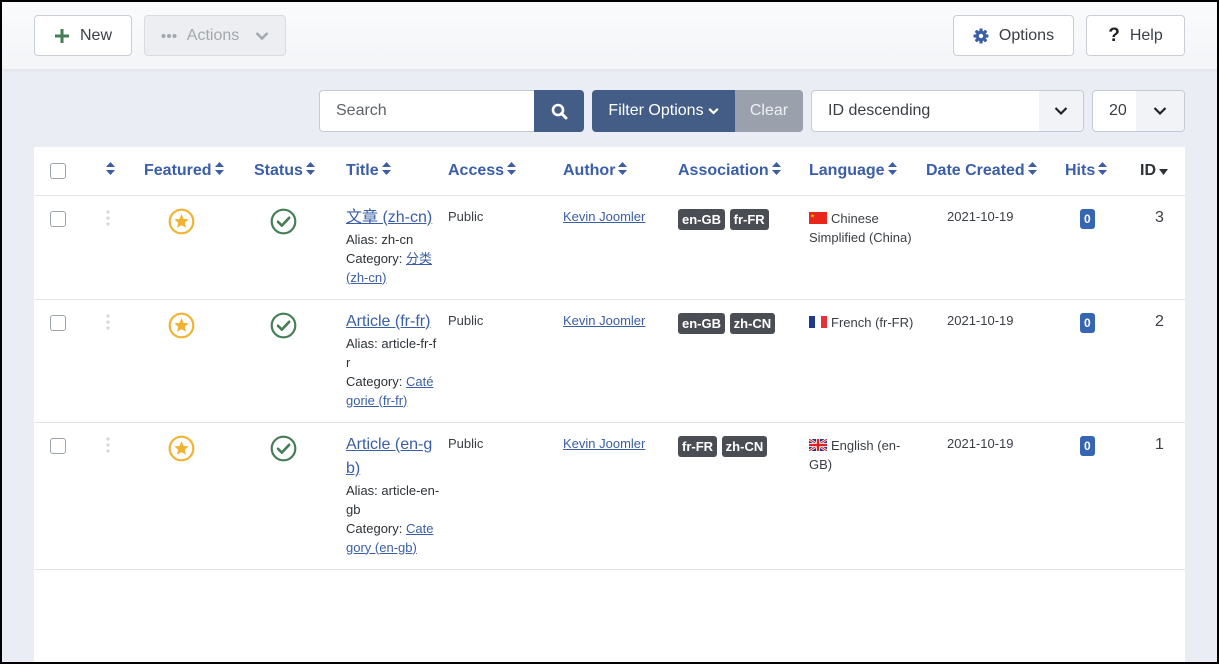 This screenshot has width=1219, height=664. Describe the element at coordinates (215, 35) in the screenshot. I see `actions-button: Actions` at that location.